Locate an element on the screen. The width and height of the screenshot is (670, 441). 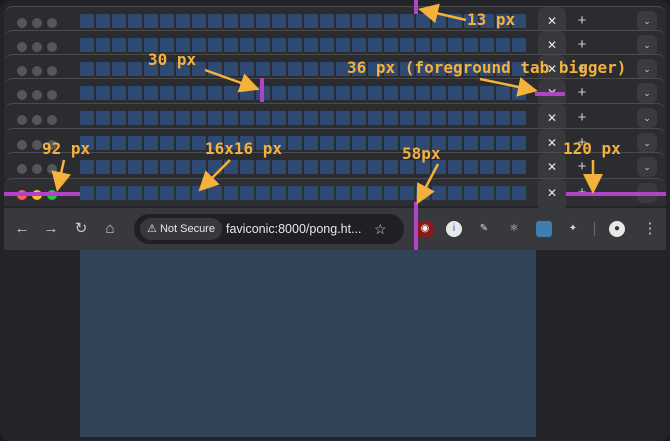
annotation-16x16: 16x16 px is located at coordinates (244, 148).